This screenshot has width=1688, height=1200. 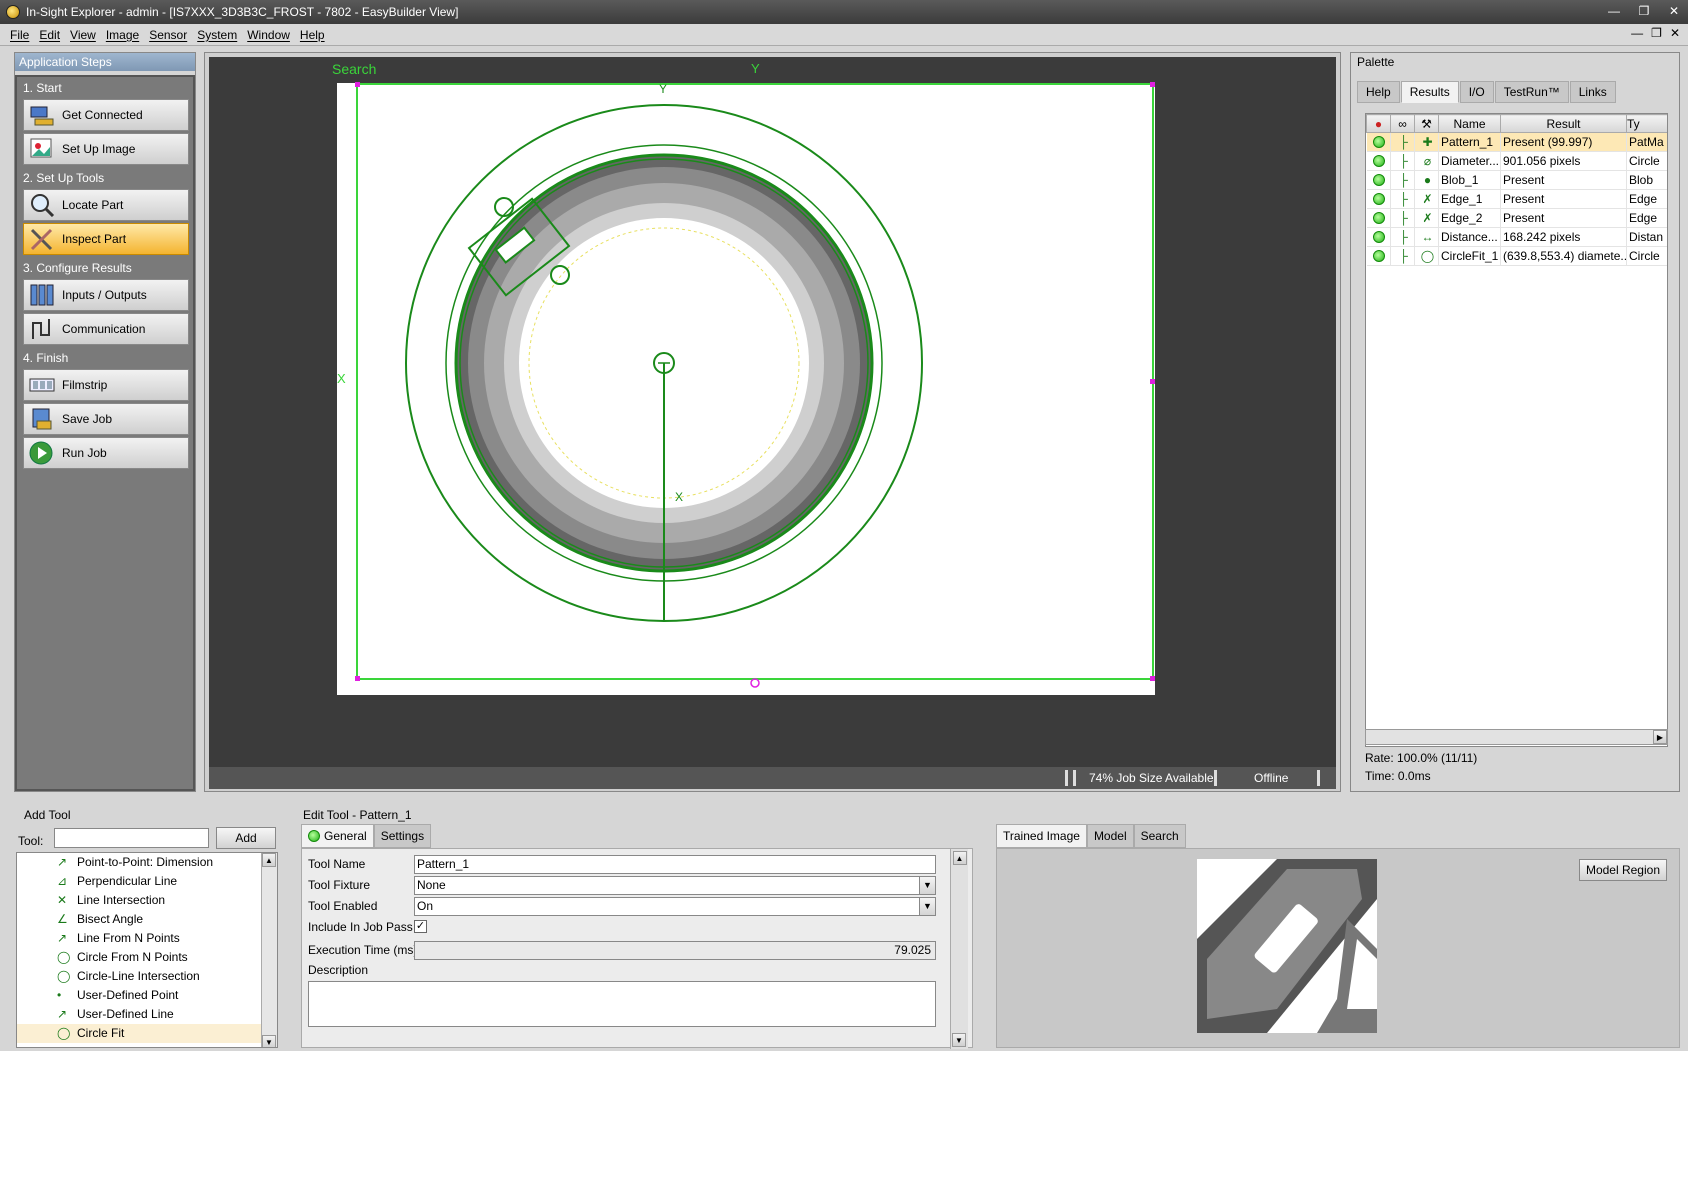 What do you see at coordinates (106, 385) in the screenshot?
I see `filmstrip-button: Filmstrip` at bounding box center [106, 385].